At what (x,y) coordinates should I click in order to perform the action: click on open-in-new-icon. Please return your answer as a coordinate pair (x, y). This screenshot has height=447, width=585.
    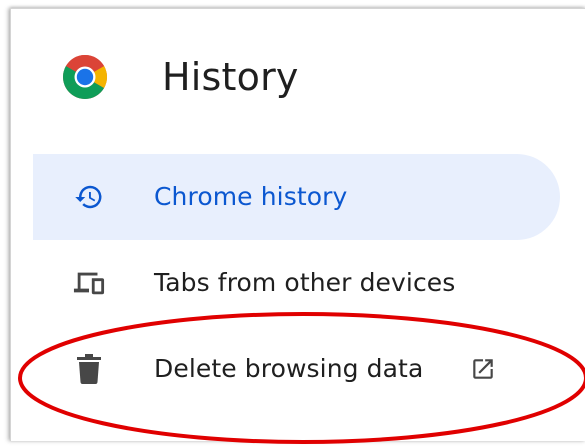
    Looking at the image, I should click on (483, 369).